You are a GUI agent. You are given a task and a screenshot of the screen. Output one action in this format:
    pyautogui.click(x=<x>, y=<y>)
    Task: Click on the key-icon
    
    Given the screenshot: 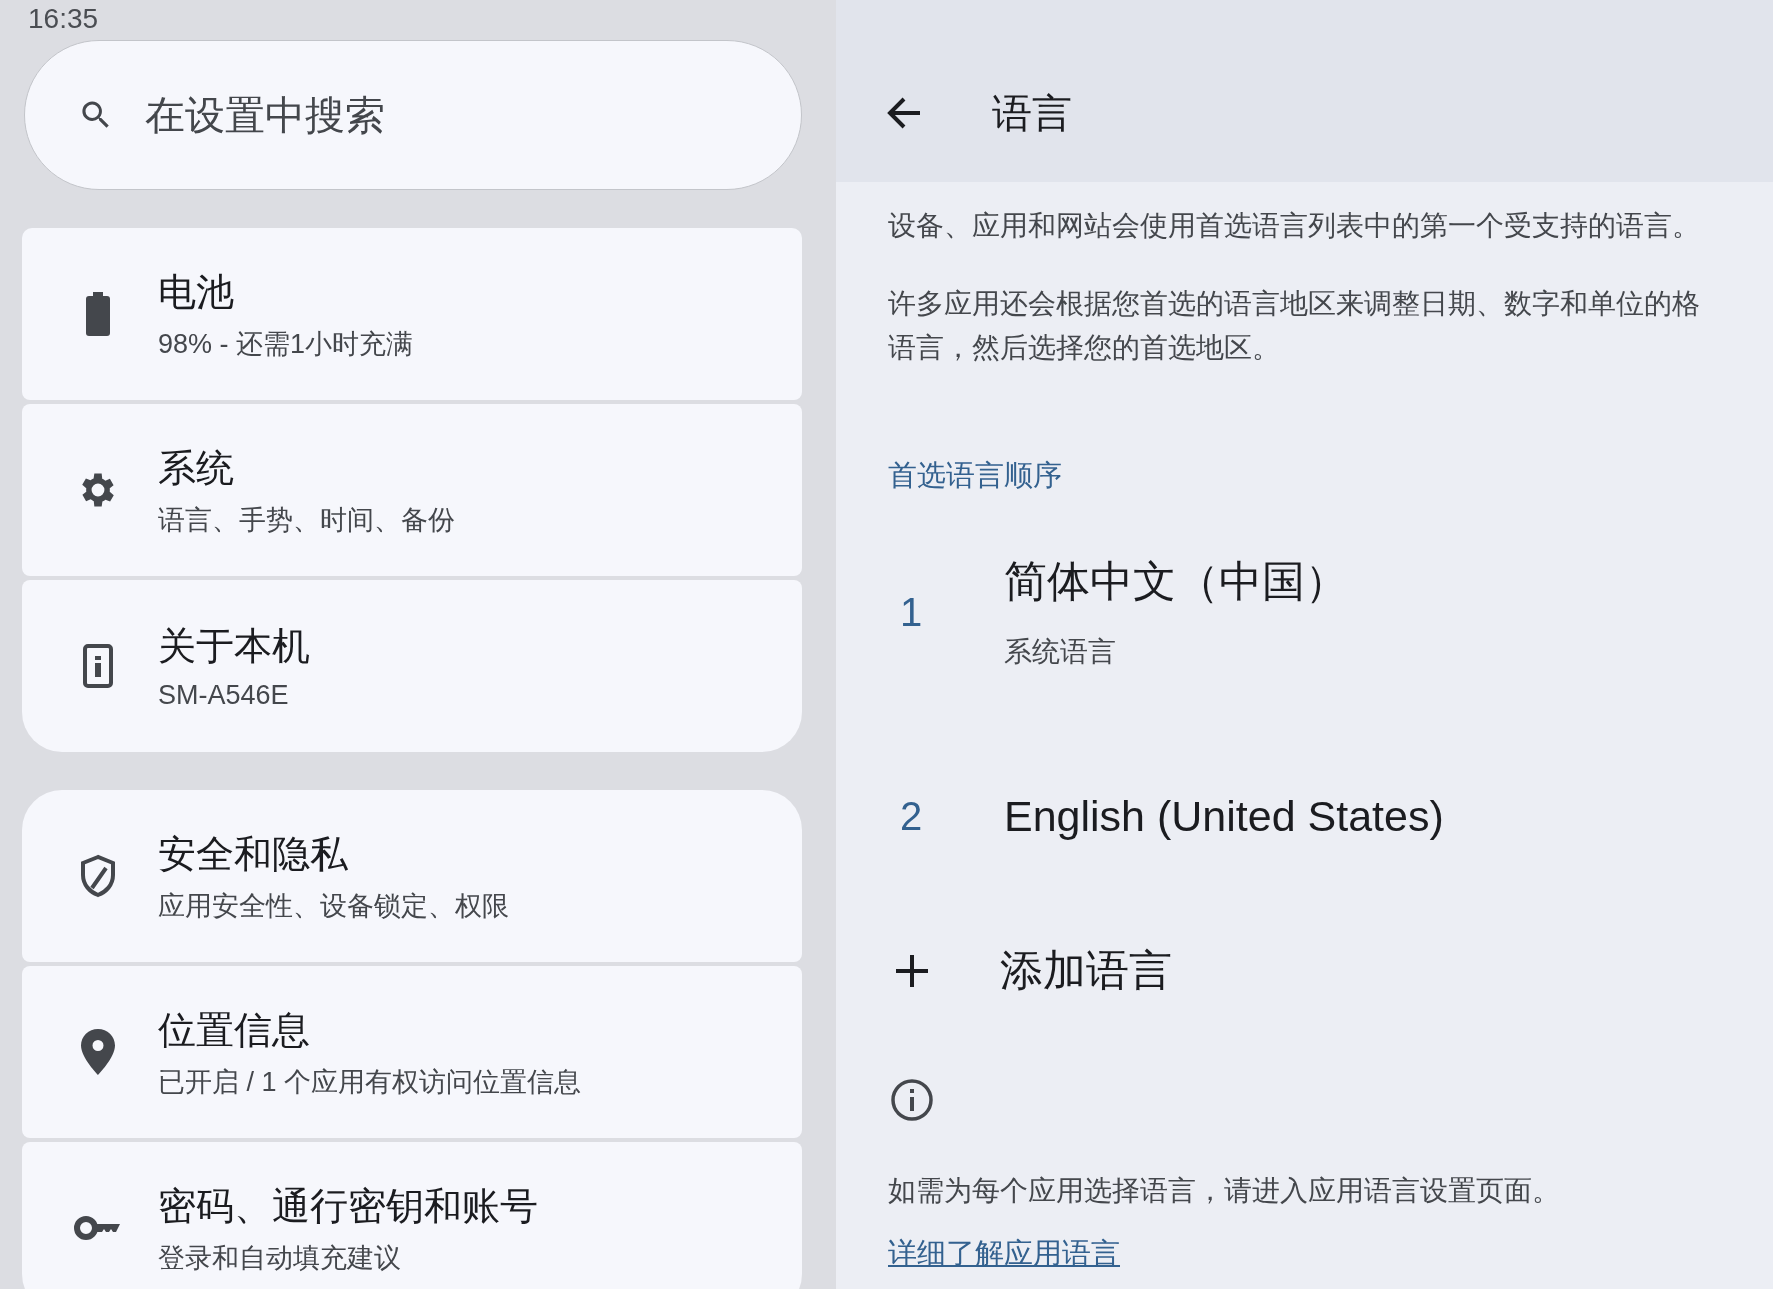 What is the action you would take?
    pyautogui.click(x=98, y=1228)
    